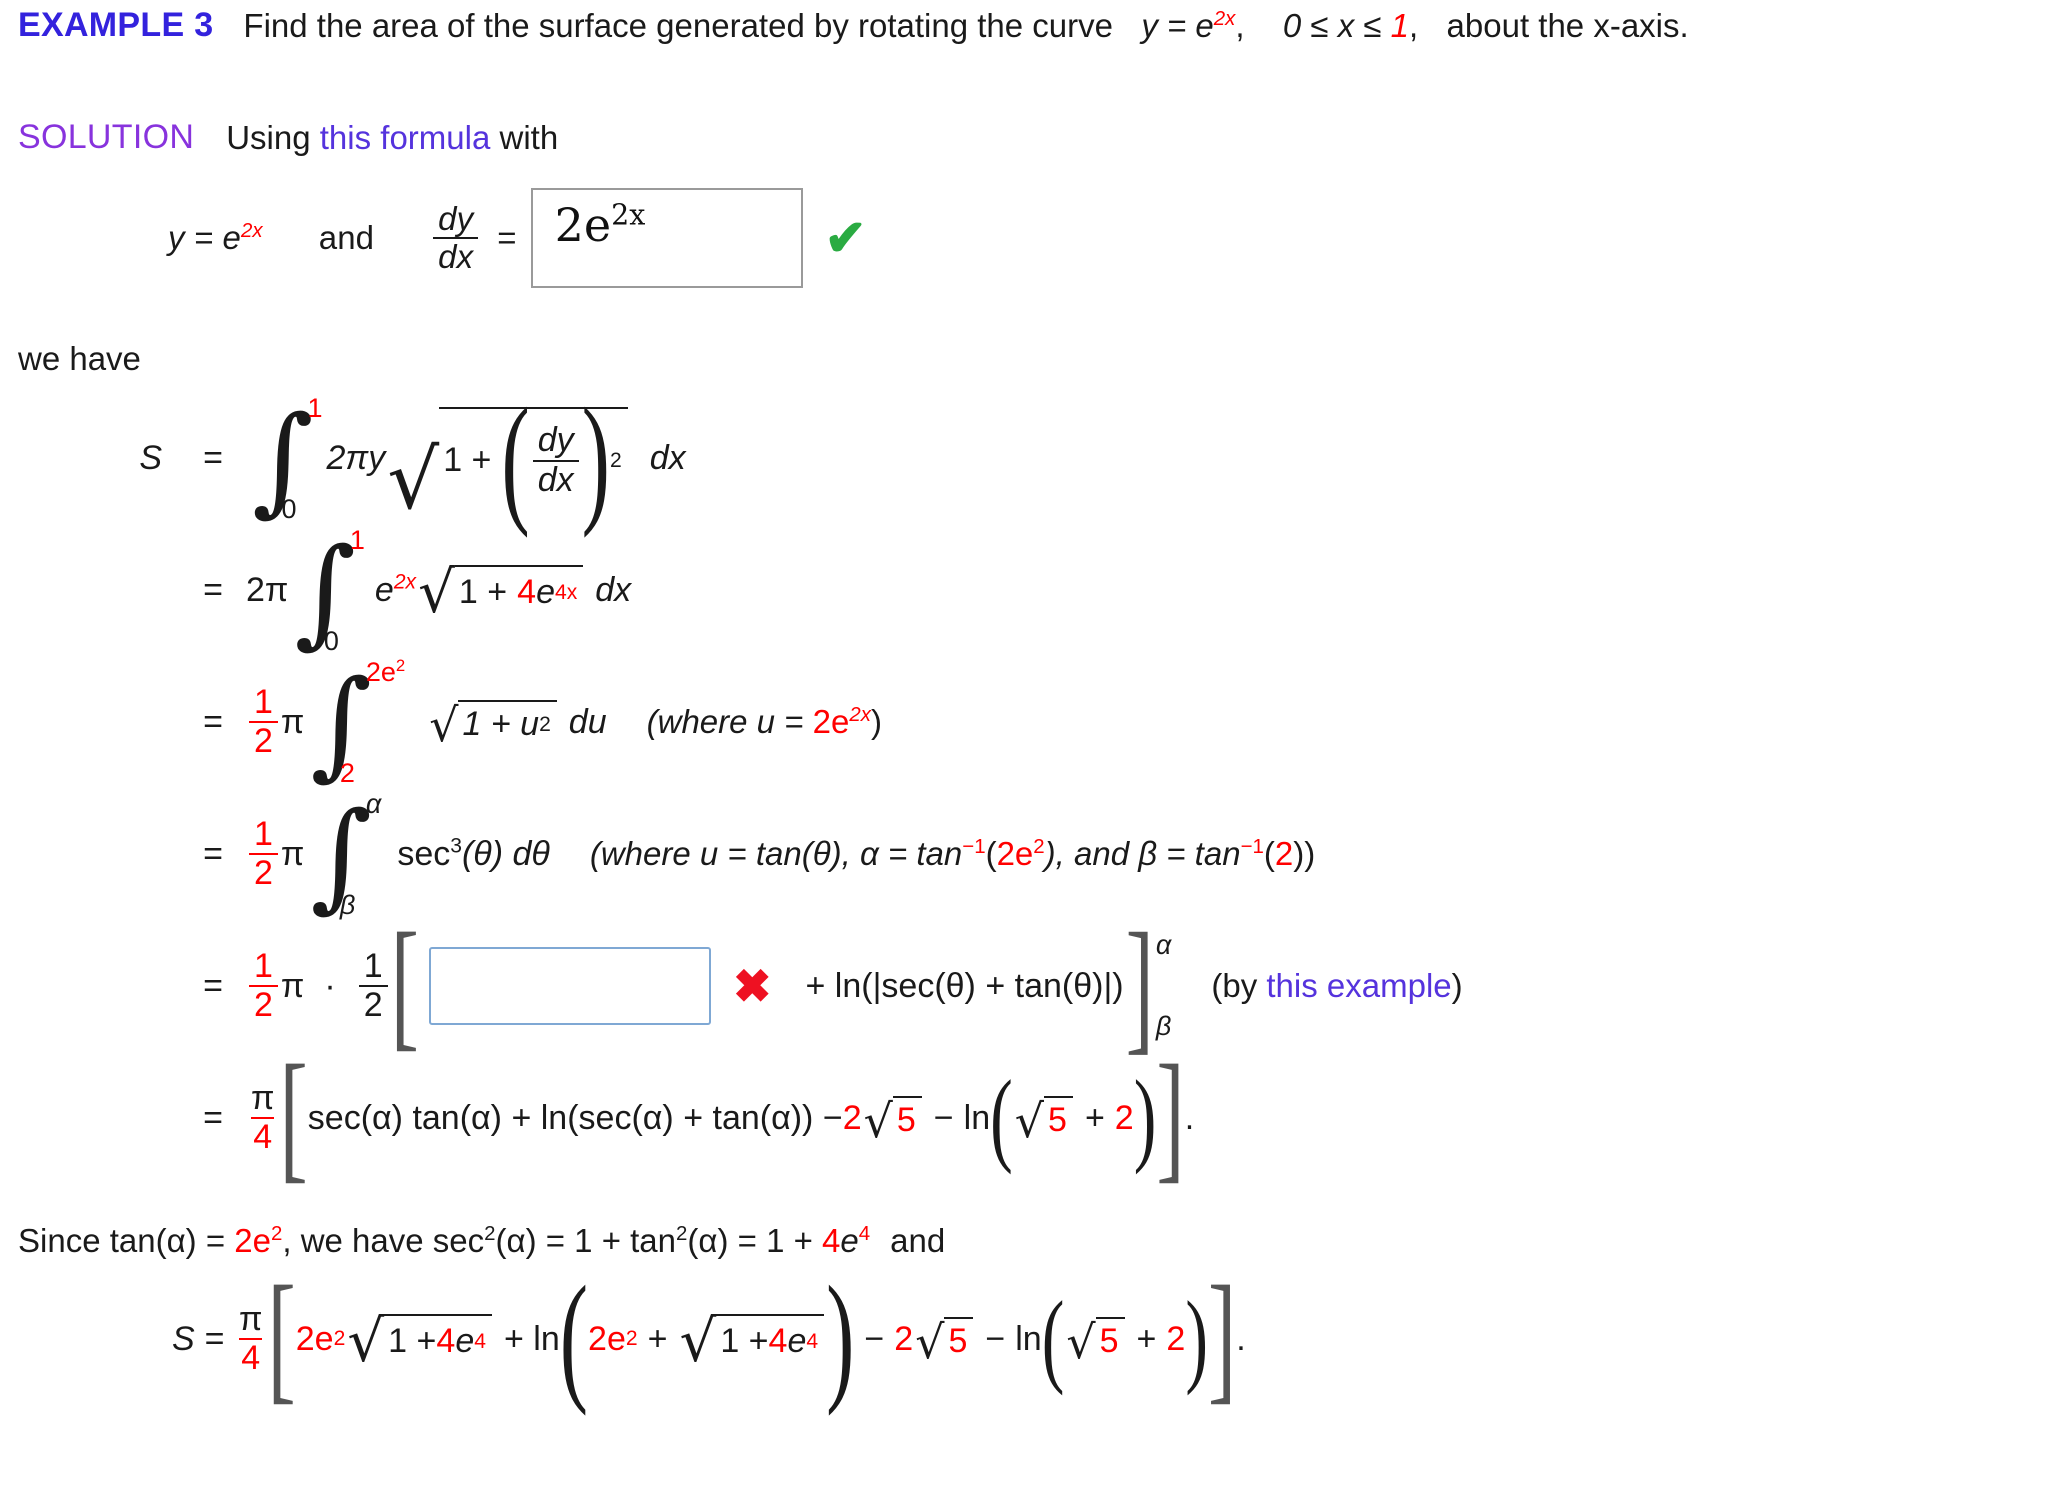  What do you see at coordinates (628, 215) in the screenshot?
I see `derivative-answer-exponent: 2x` at bounding box center [628, 215].